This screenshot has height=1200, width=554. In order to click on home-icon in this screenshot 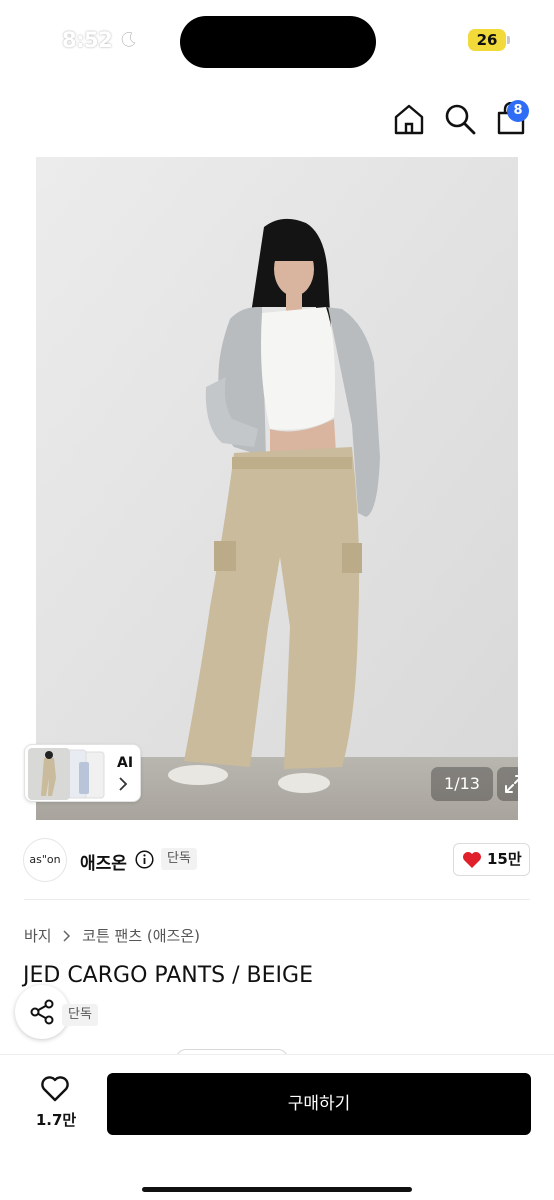, I will do `click(409, 119)`.